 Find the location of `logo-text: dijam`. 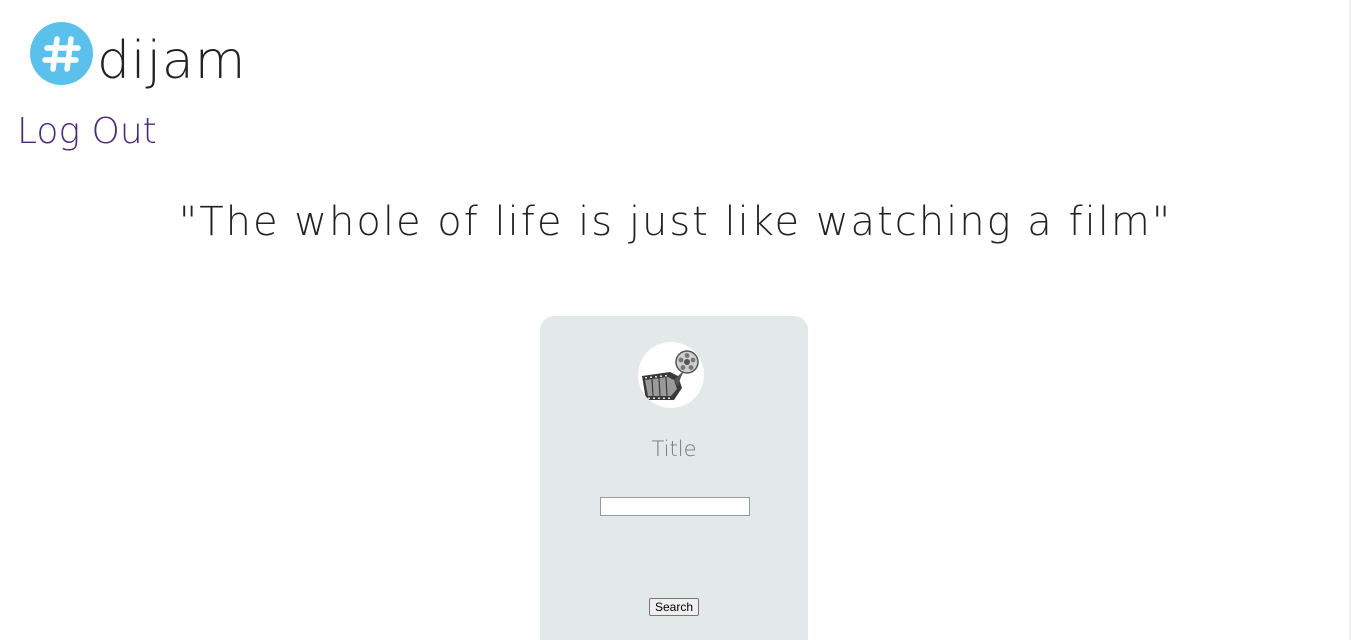

logo-text: dijam is located at coordinates (172, 61).